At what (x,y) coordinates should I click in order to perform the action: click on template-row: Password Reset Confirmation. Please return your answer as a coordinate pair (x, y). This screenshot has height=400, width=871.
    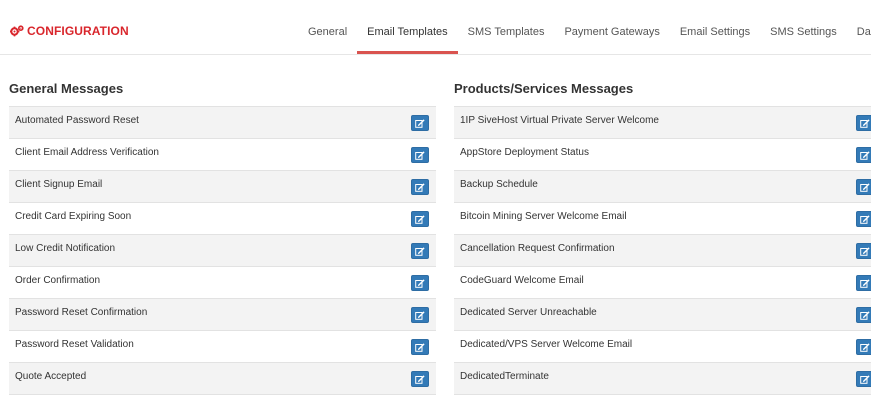
    Looking at the image, I should click on (222, 315).